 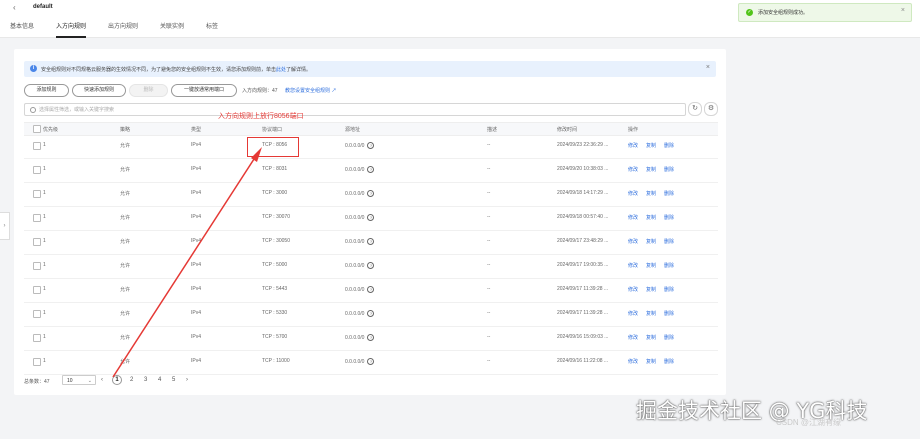 I want to click on cell-port: TCP : 11000, so click(x=276, y=361).